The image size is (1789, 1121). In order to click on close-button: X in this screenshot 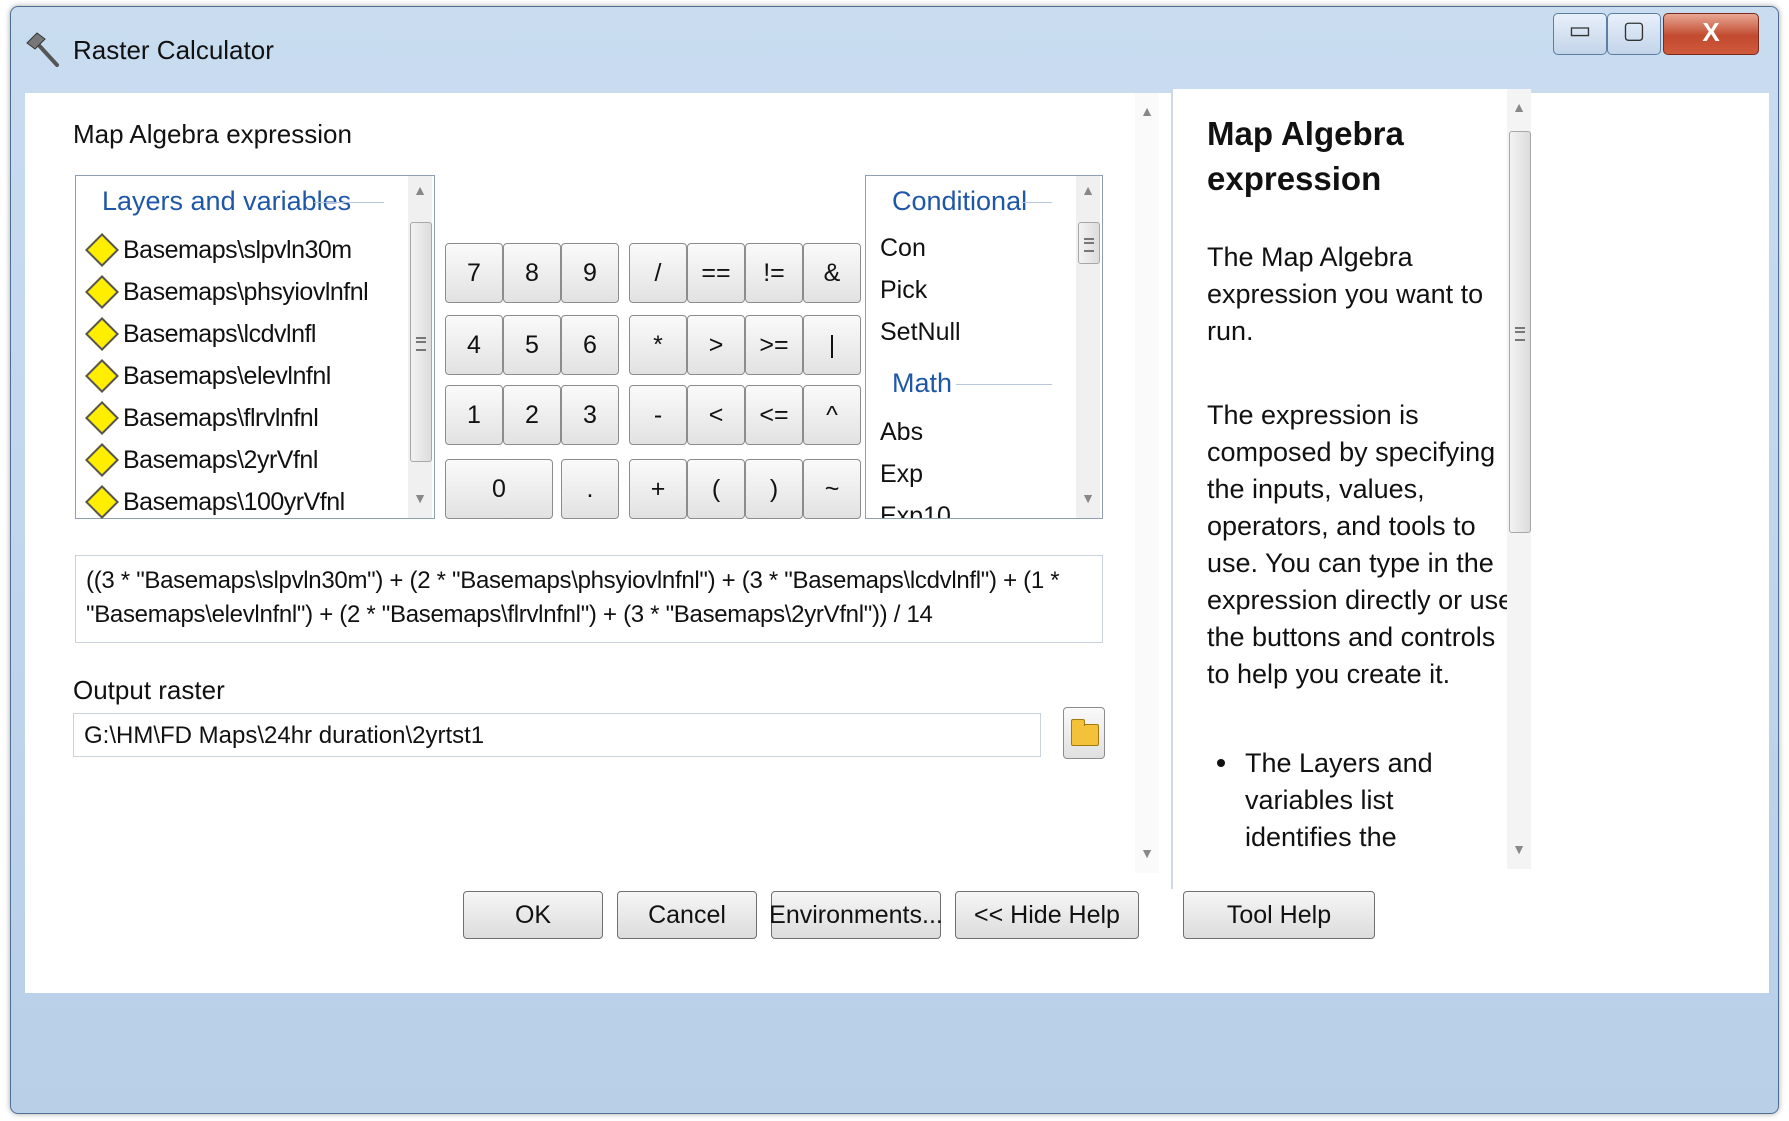, I will do `click(1711, 34)`.